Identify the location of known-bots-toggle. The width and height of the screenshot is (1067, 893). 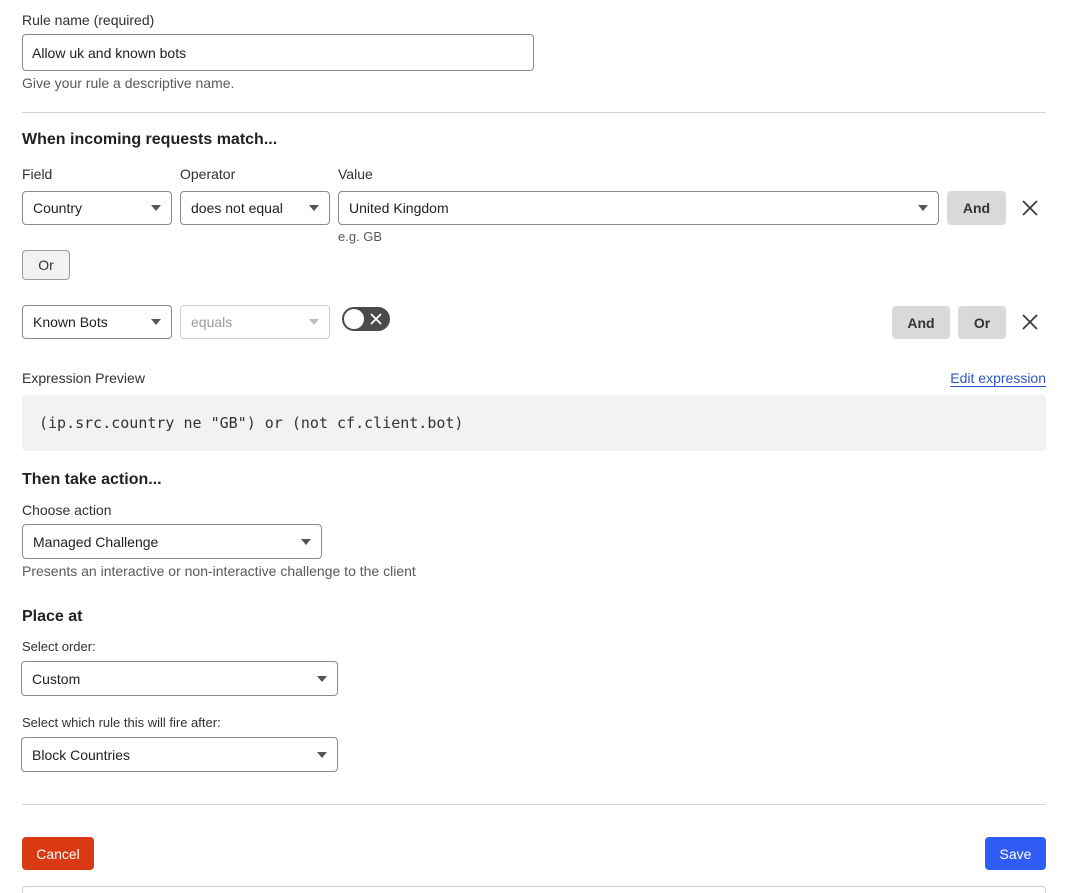
(366, 319).